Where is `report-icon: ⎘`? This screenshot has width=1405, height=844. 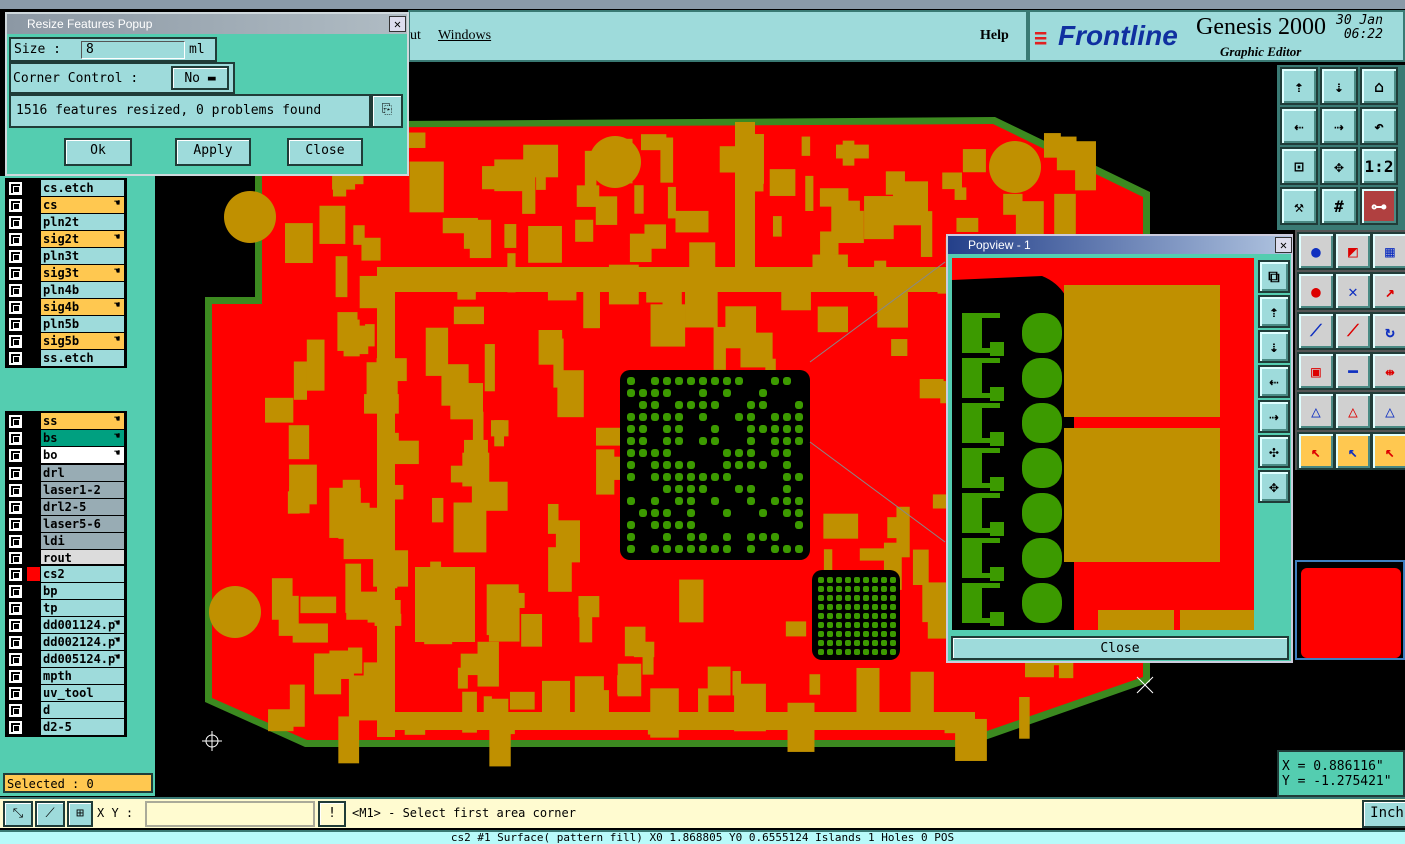
report-icon: ⎘ is located at coordinates (387, 111).